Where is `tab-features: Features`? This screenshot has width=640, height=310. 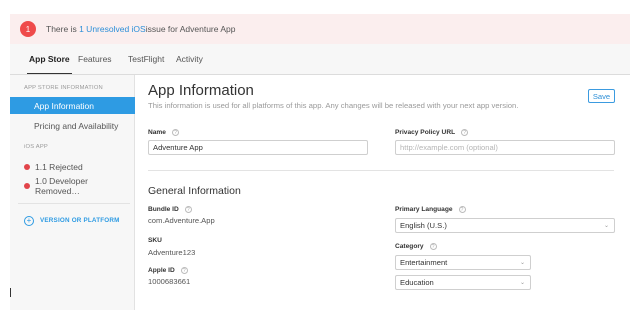
tab-features: Features is located at coordinates (95, 59).